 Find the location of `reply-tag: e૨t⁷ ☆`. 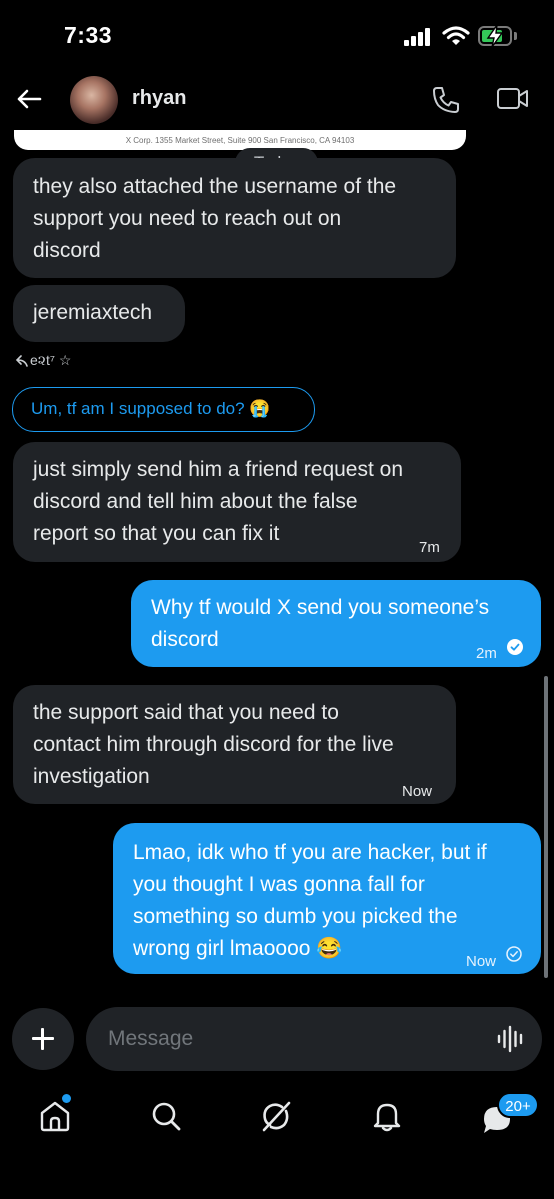

reply-tag: e૨t⁷ ☆ is located at coordinates (51, 360).